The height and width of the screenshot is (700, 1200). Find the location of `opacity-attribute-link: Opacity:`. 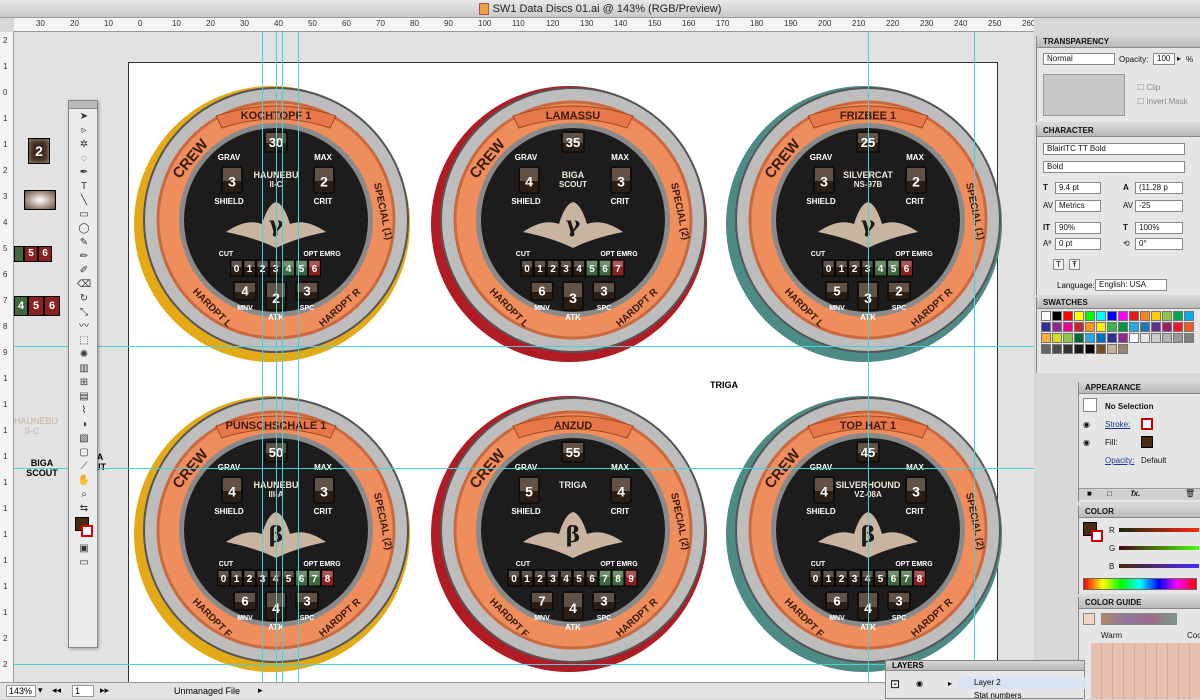

opacity-attribute-link: Opacity: is located at coordinates (1119, 460).